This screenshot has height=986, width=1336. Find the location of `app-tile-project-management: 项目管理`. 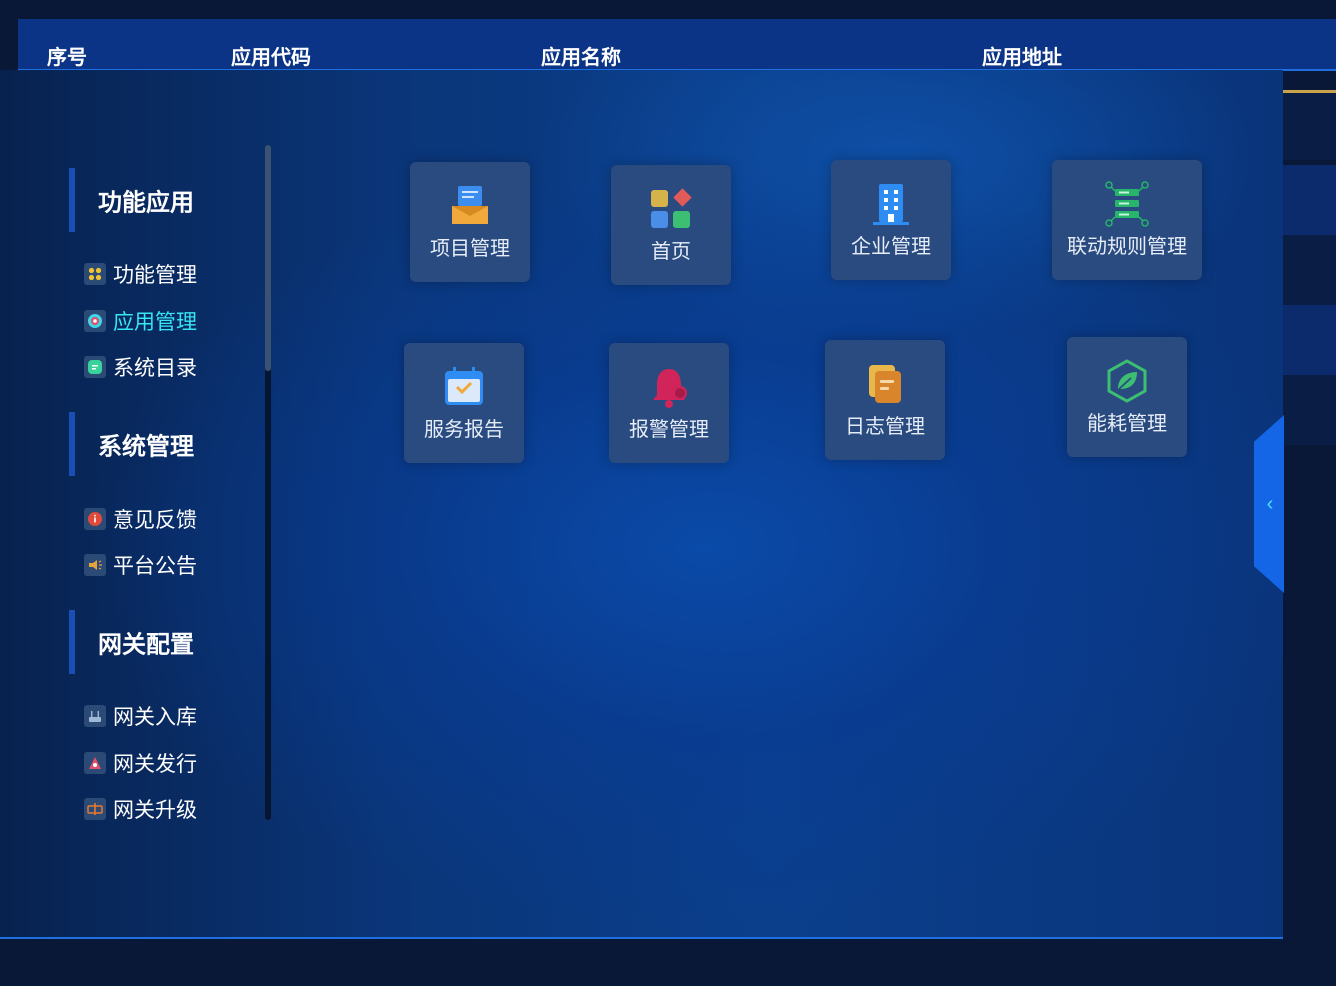

app-tile-project-management: 项目管理 is located at coordinates (470, 222).